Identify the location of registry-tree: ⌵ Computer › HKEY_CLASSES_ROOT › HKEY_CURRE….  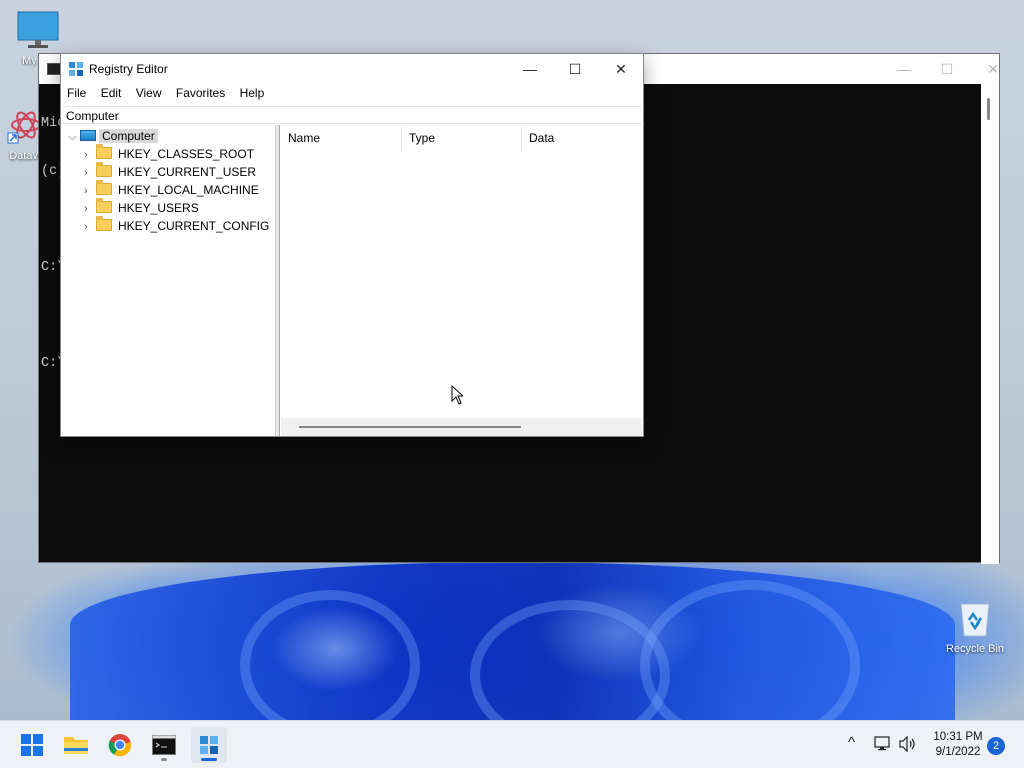
(169, 280).